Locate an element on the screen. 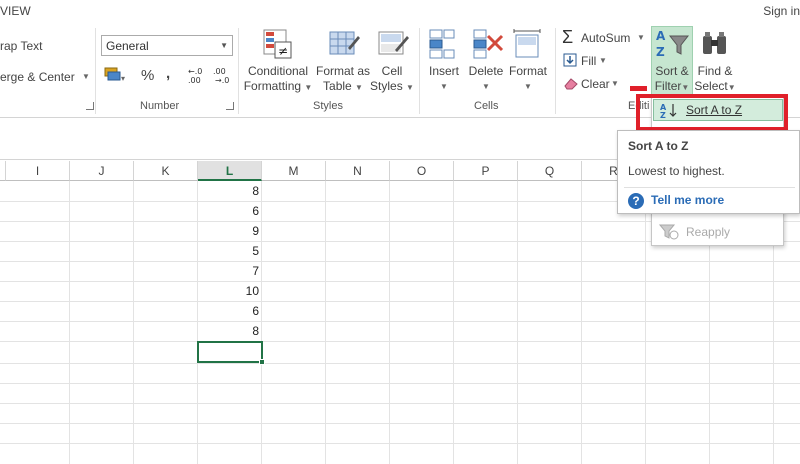 The width and height of the screenshot is (800, 464). format-as-table-label-1: Format as is located at coordinates (342, 71).